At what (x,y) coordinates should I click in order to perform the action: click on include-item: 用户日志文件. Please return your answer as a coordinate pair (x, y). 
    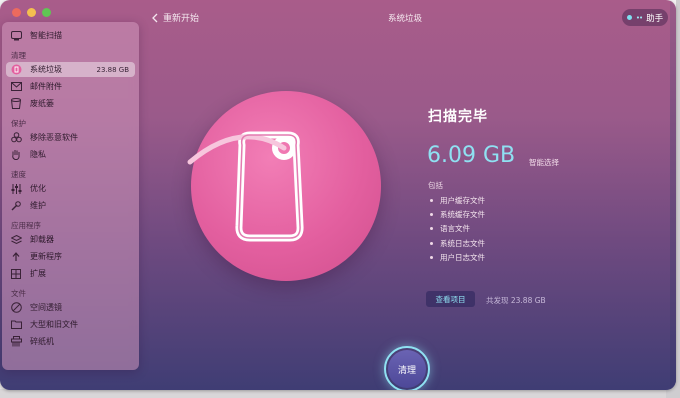
    Looking at the image, I should click on (457, 257).